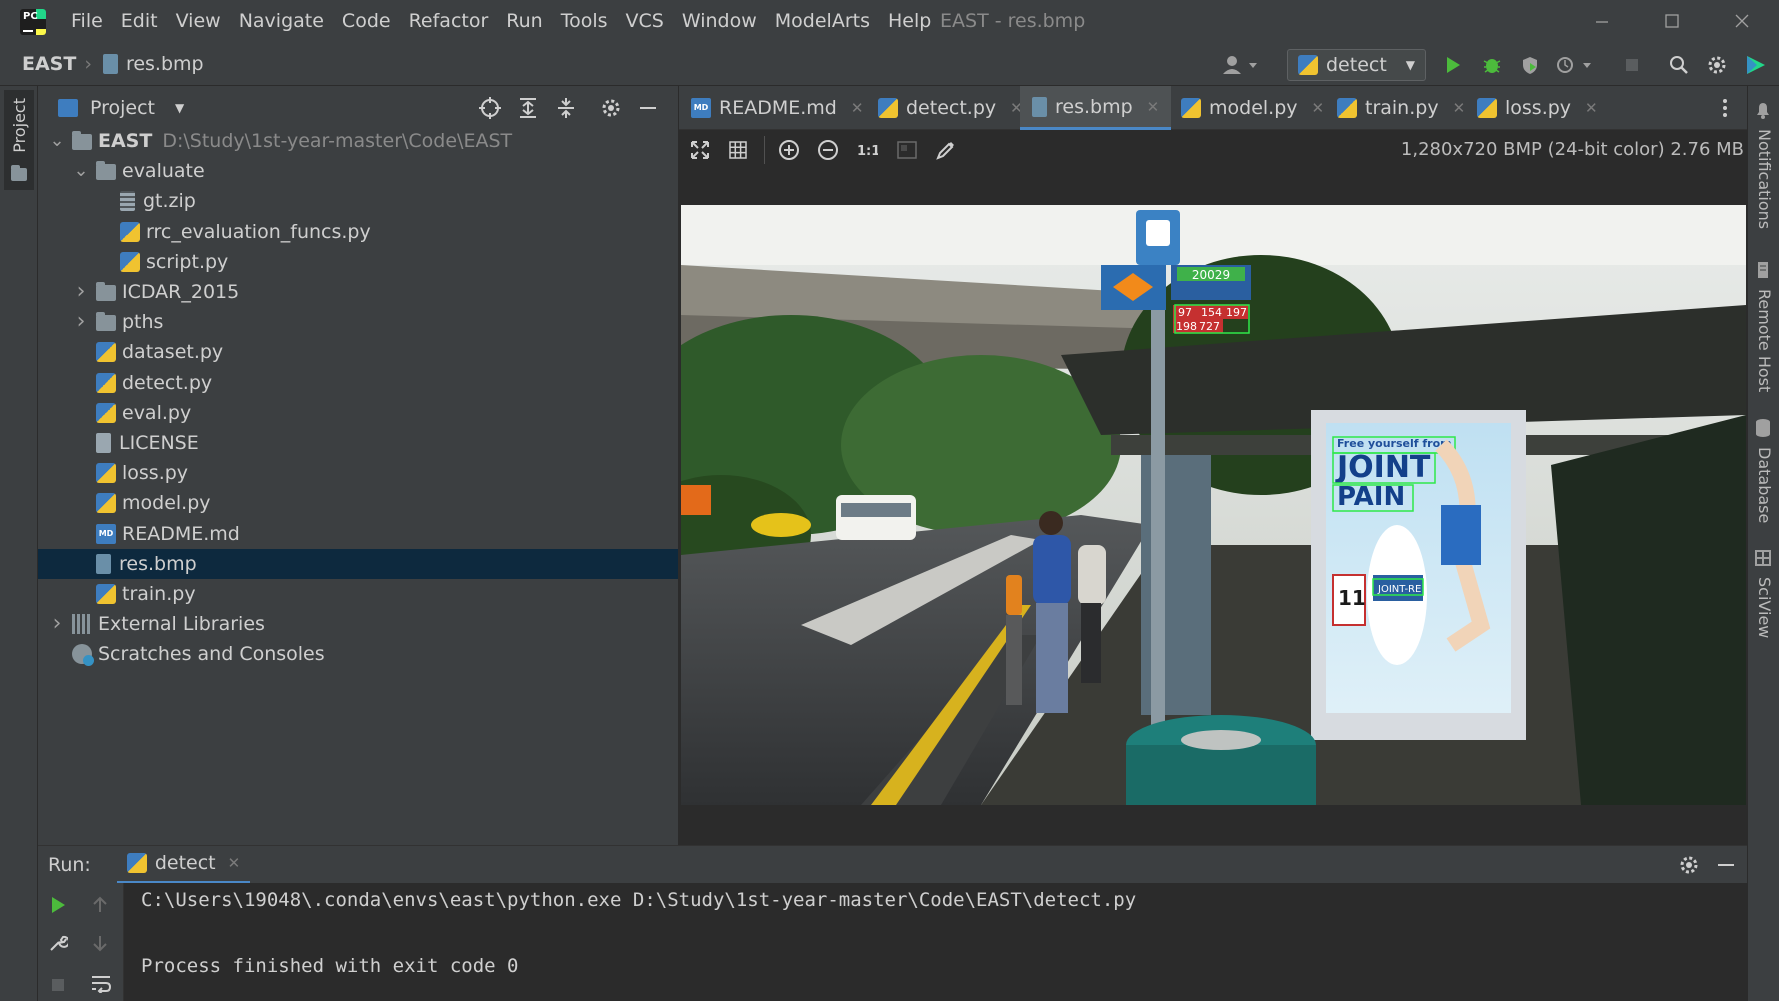  I want to click on menu-file: File, so click(87, 21).